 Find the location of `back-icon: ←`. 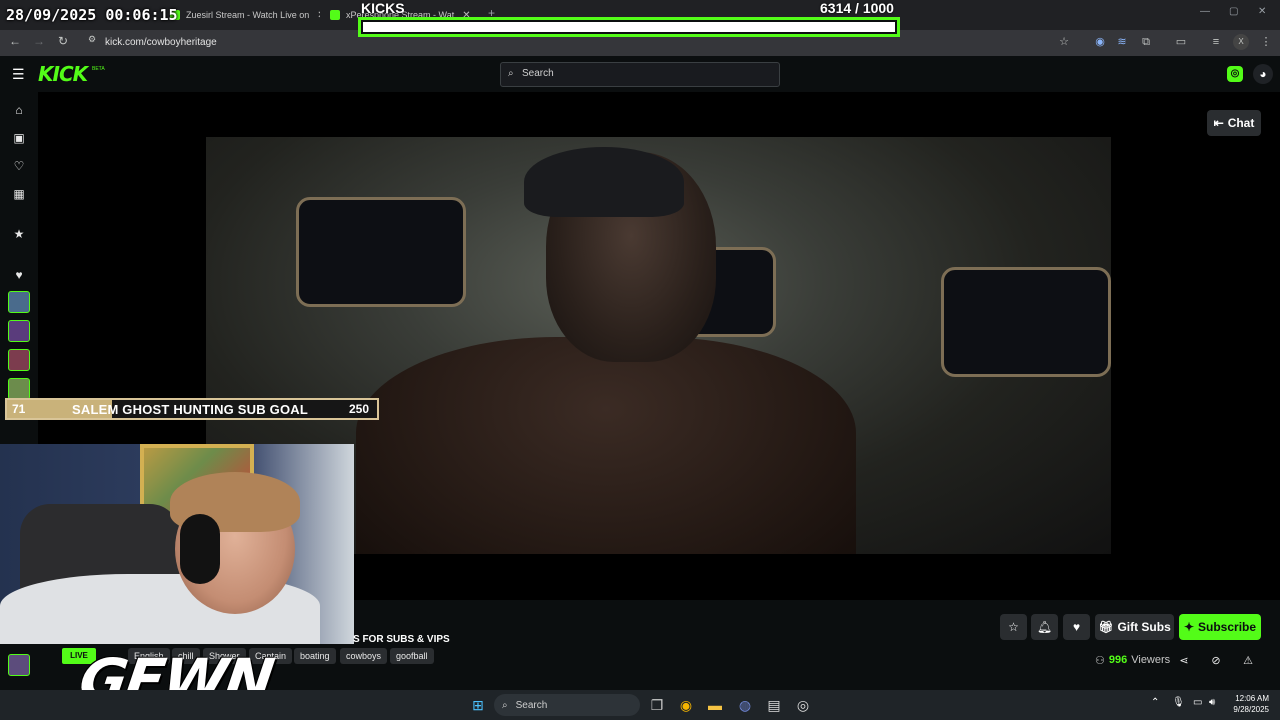

back-icon: ← is located at coordinates (15, 41).